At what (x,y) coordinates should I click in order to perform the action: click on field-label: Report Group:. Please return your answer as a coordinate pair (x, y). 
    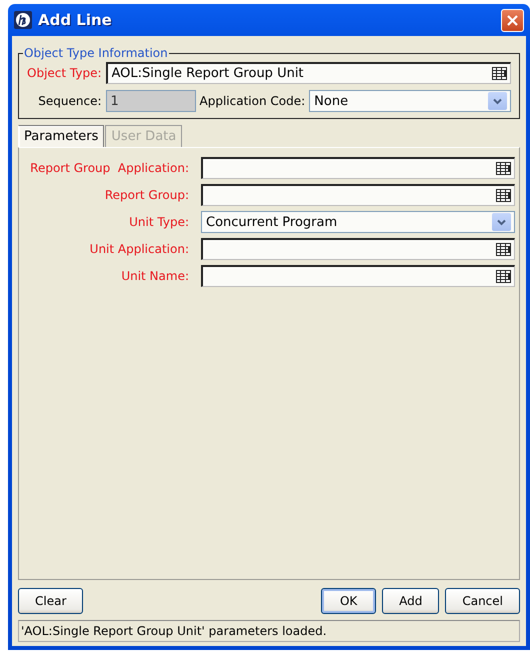
    Looking at the image, I should click on (146, 195).